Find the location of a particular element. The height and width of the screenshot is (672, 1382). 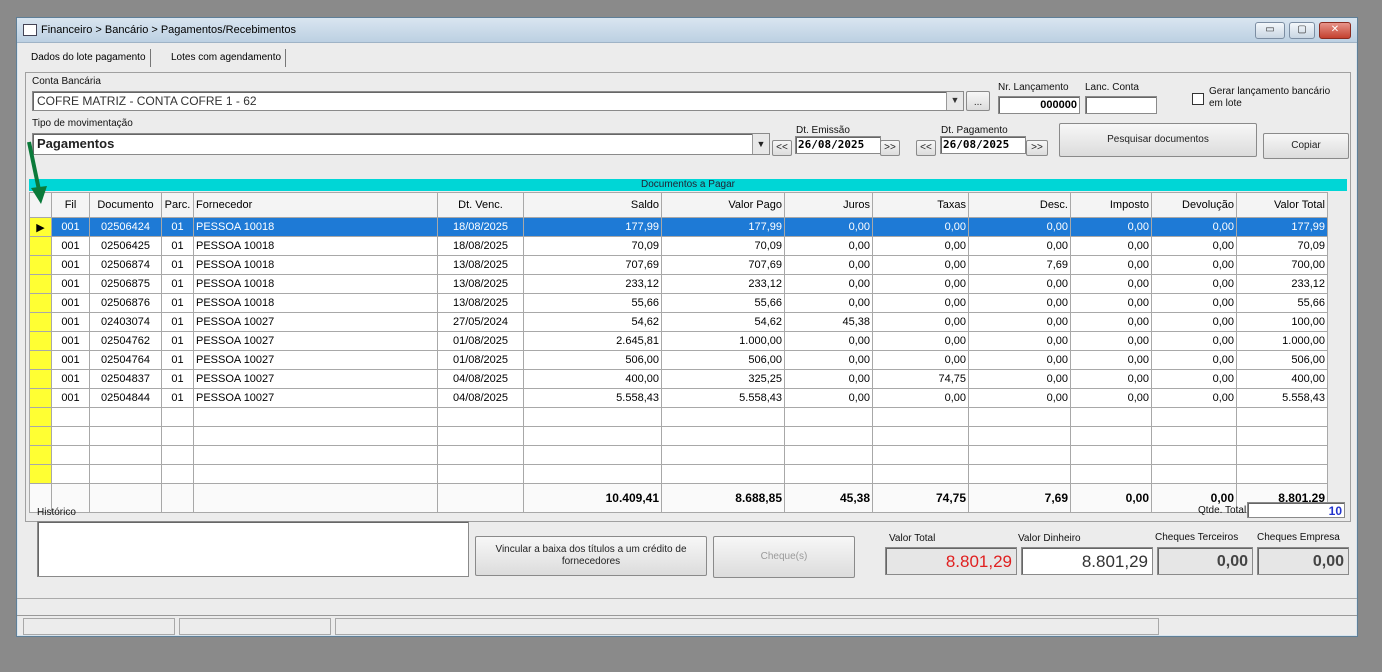

col-header-devolucao: Devolução is located at coordinates (1194, 205).